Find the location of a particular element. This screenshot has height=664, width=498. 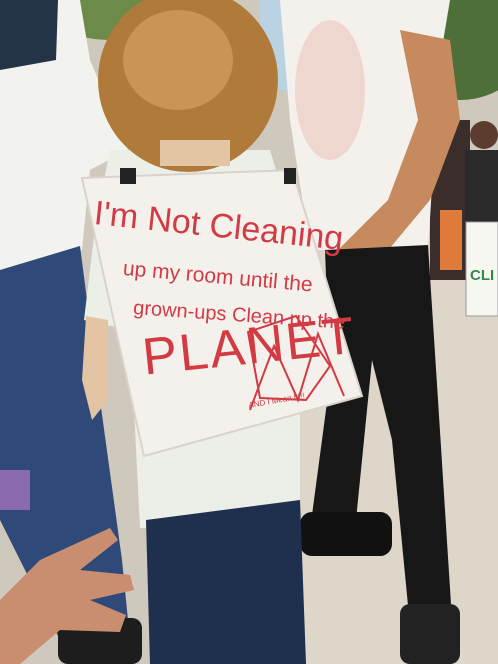

shirt-print-flowers is located at coordinates (330, 90).